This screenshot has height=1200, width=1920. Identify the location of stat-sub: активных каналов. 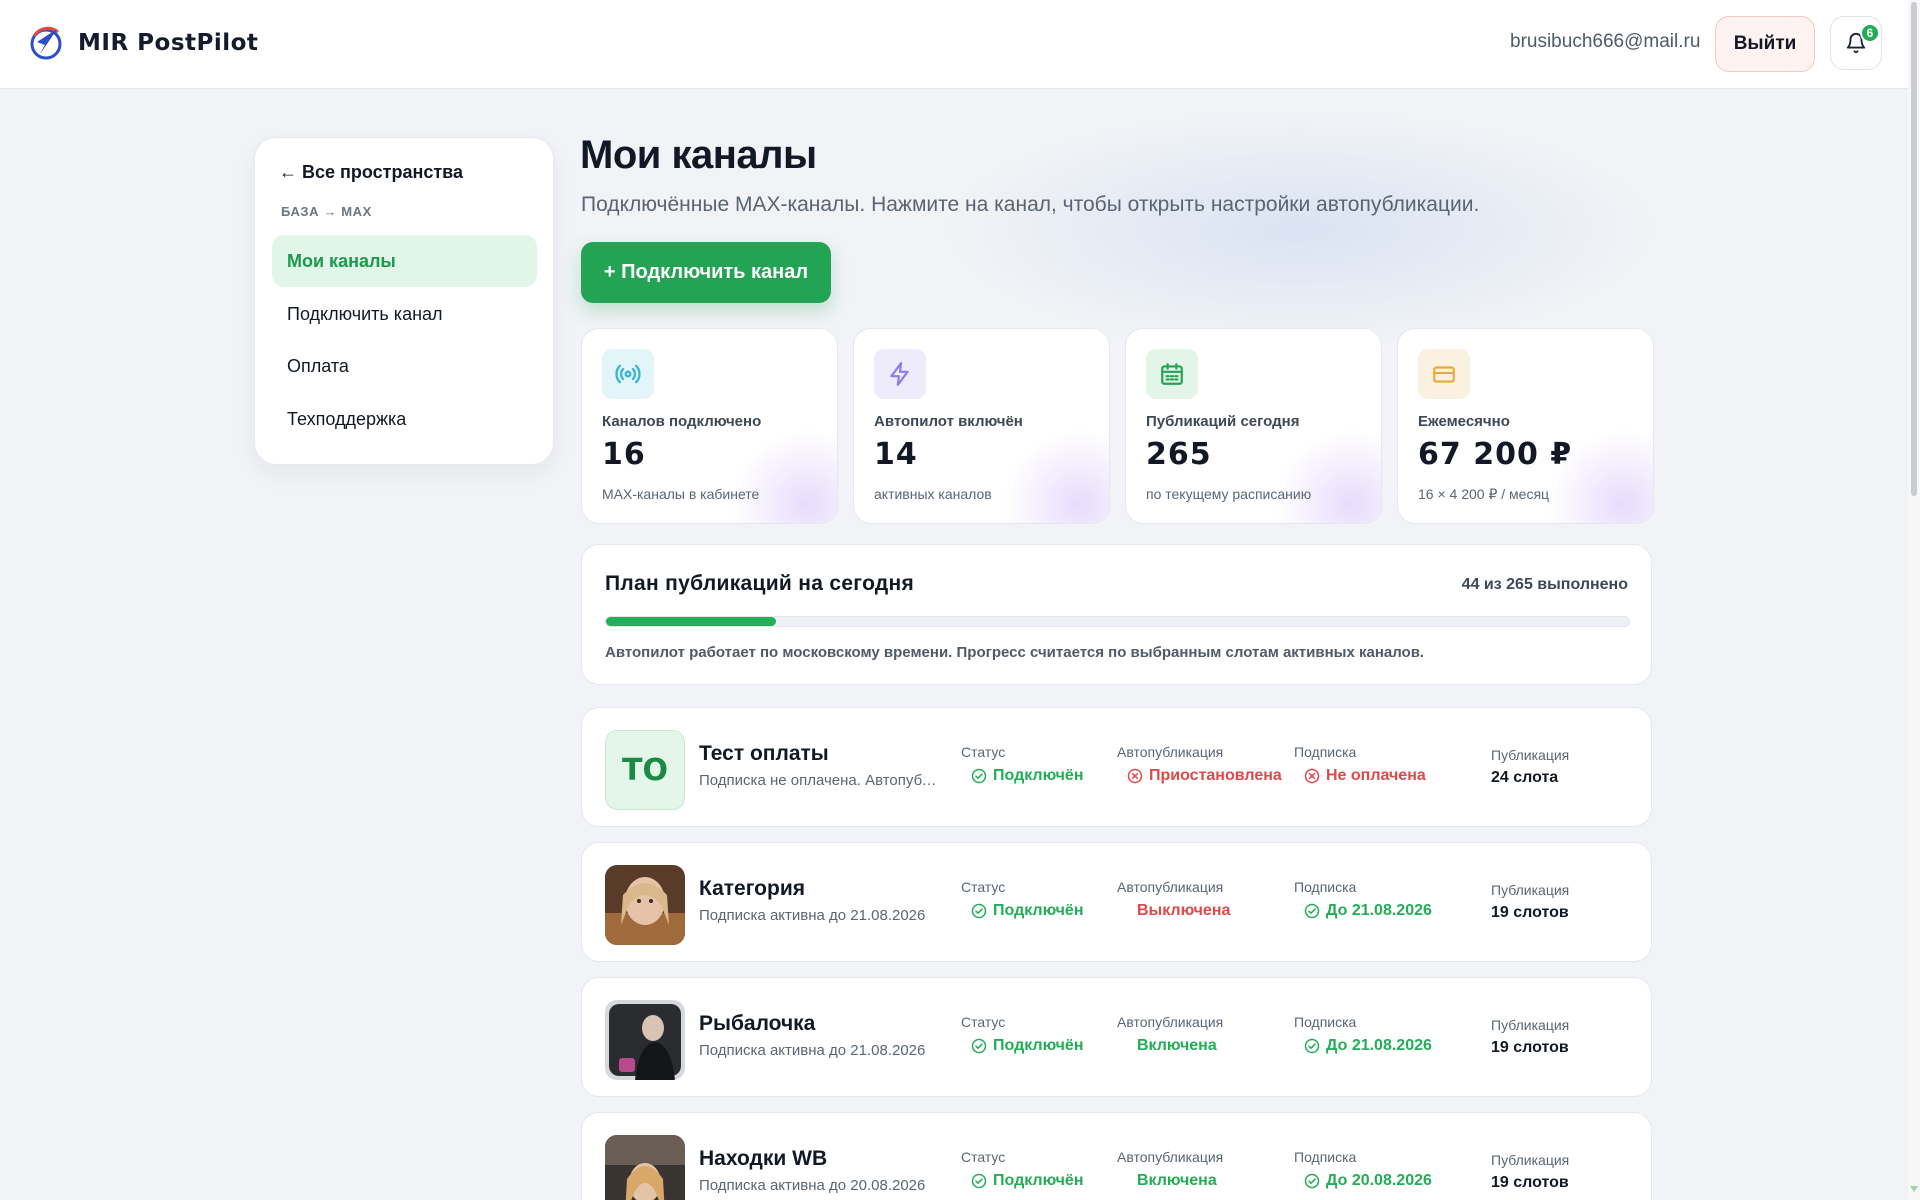
(933, 494).